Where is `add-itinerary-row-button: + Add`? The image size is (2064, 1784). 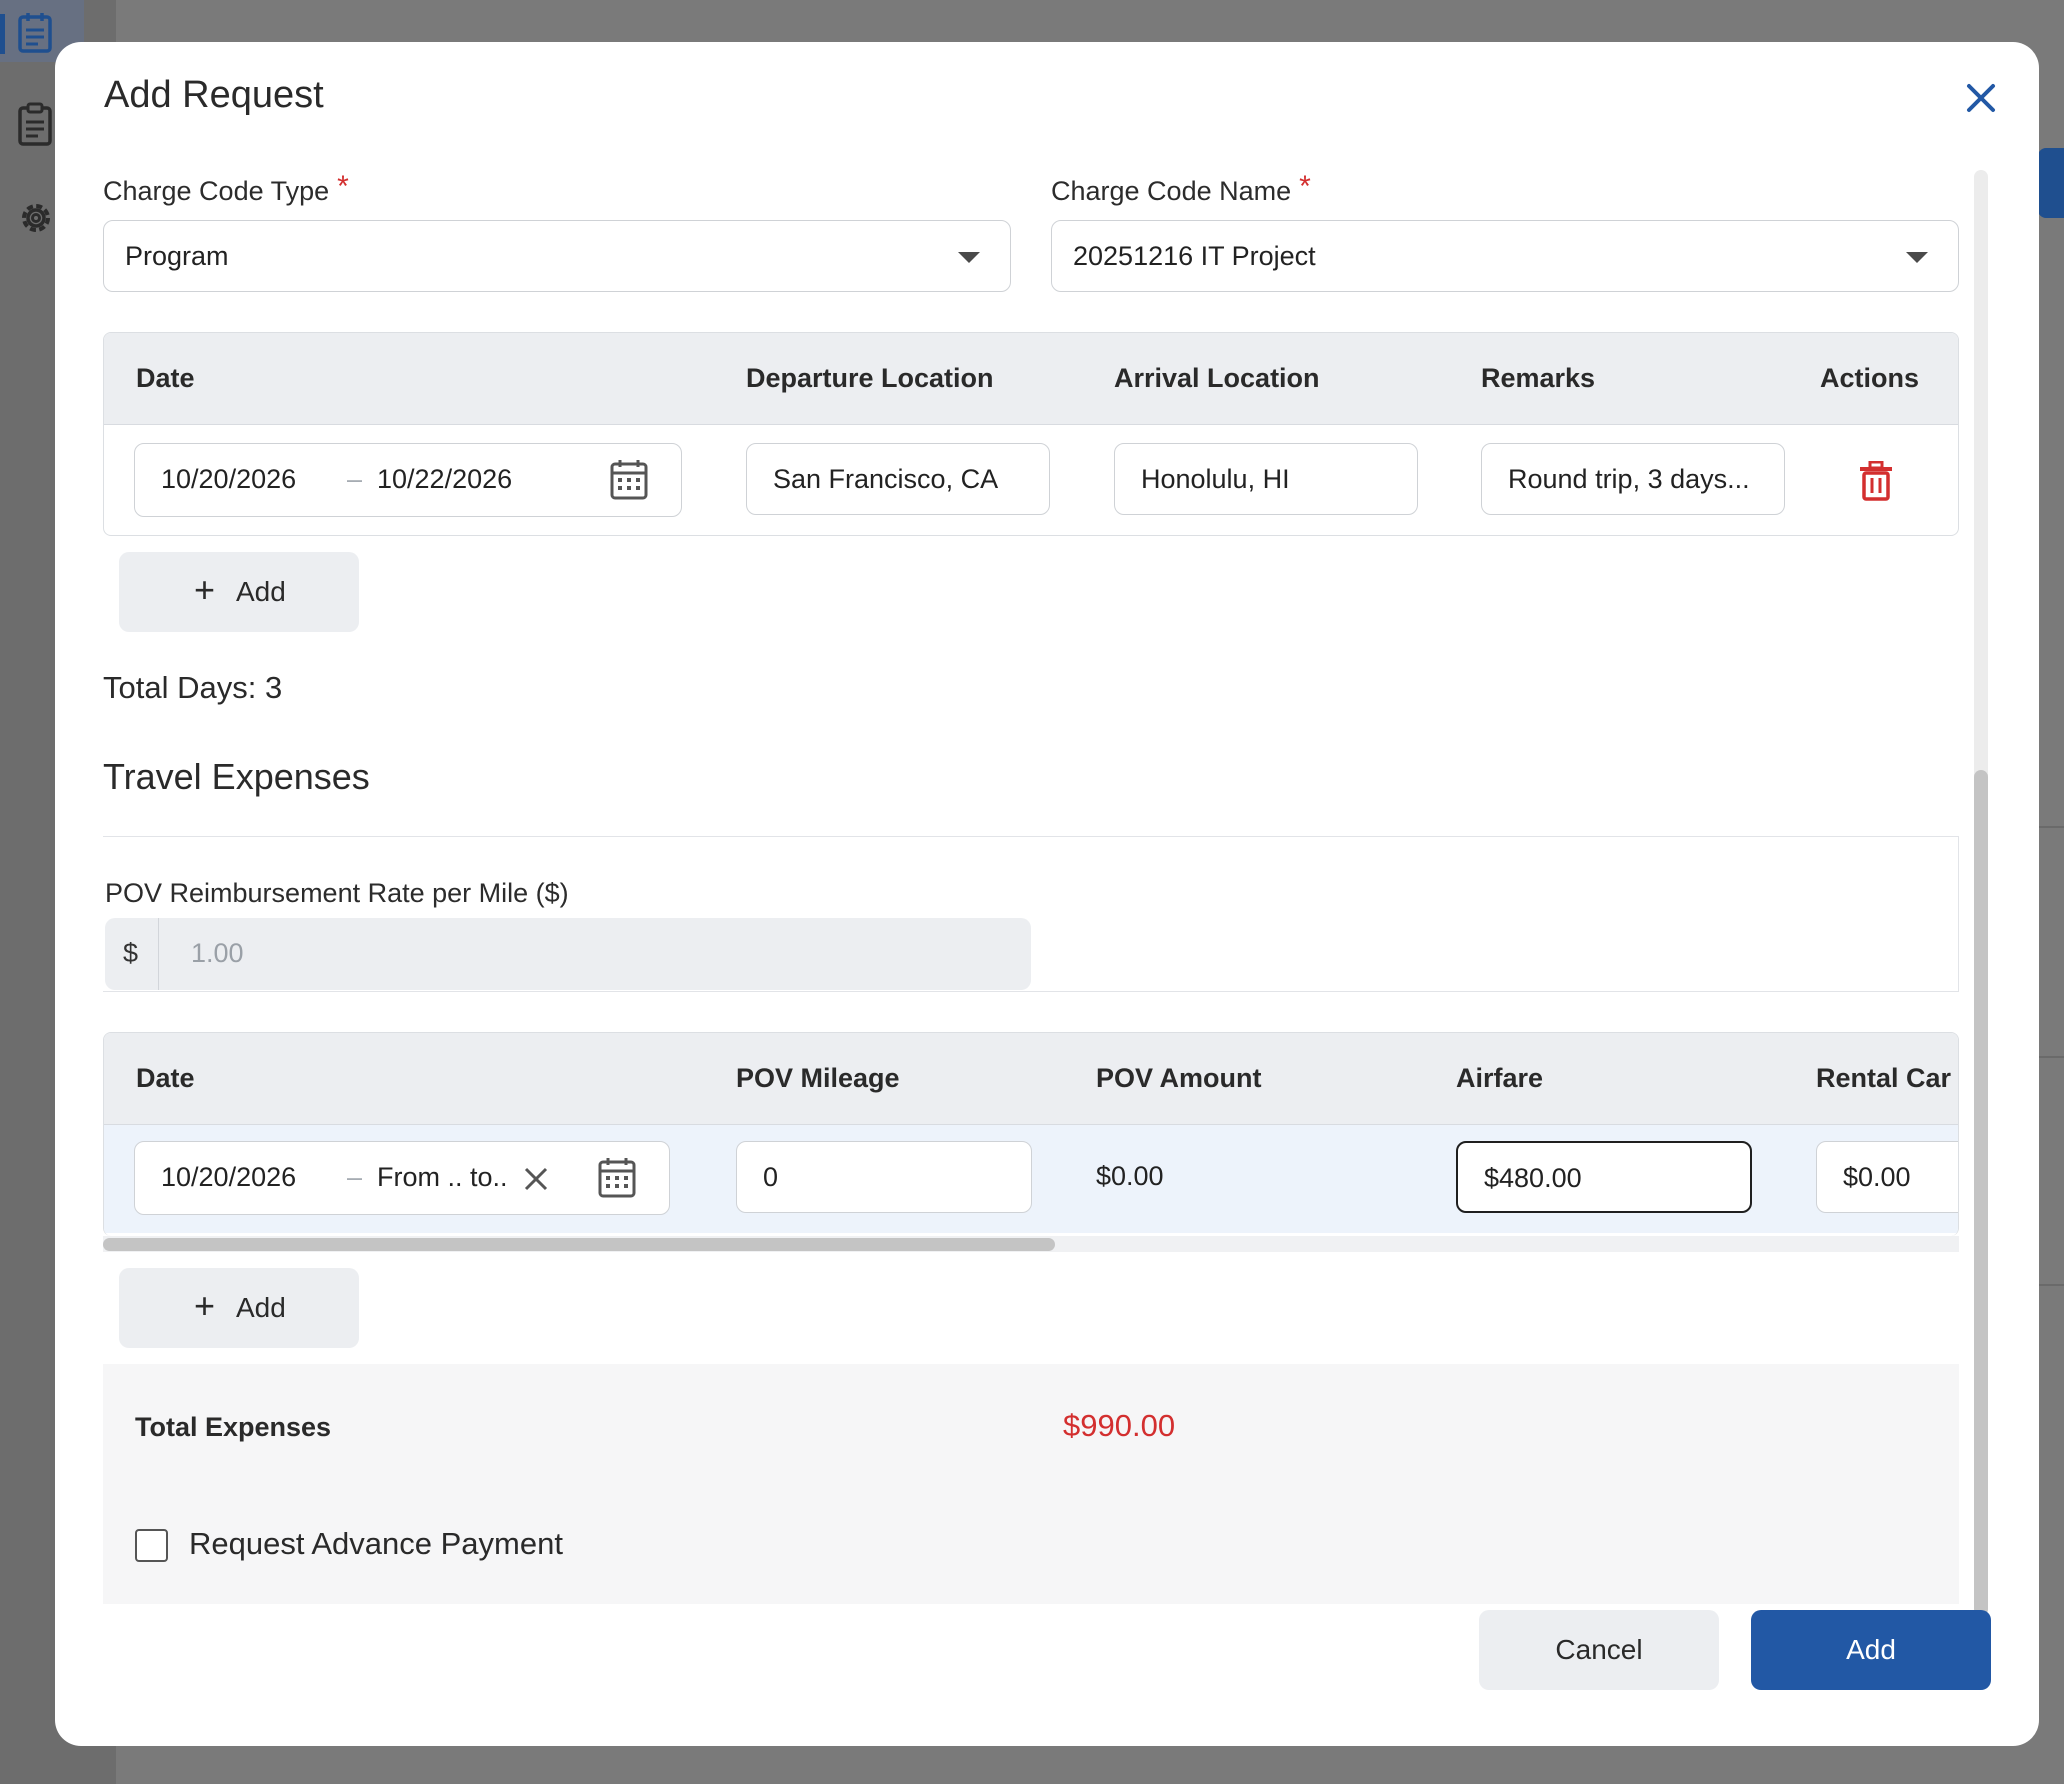
add-itinerary-row-button: + Add is located at coordinates (239, 592).